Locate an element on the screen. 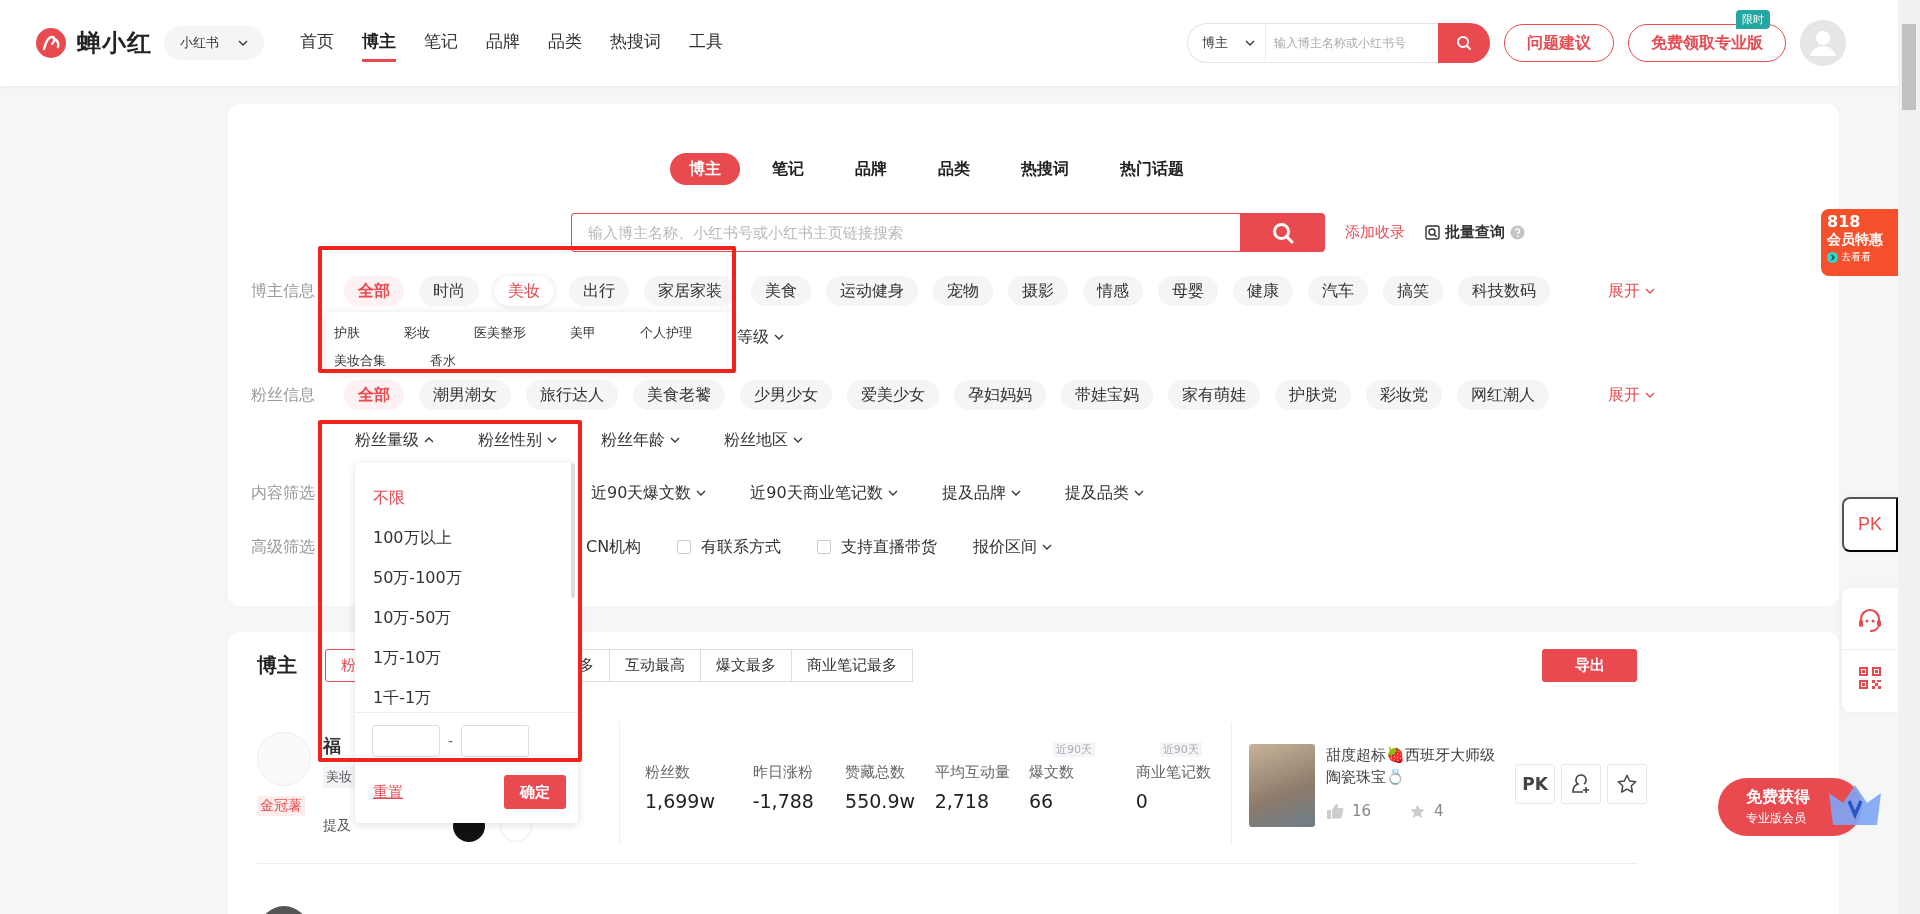 This screenshot has width=1920, height=914. tag-filter: 带娃宝妈 is located at coordinates (1107, 395).